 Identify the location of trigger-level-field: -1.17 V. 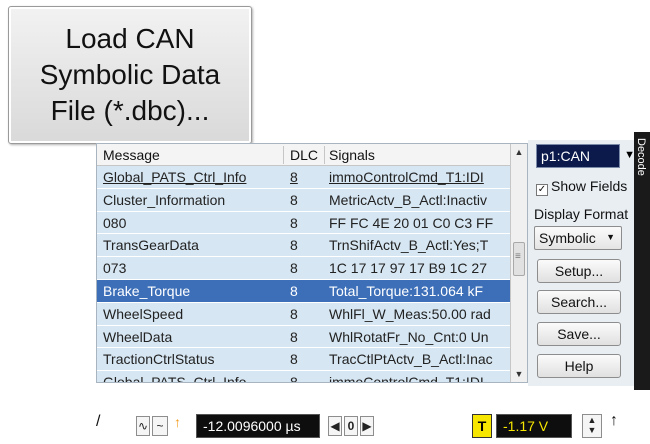
(534, 426).